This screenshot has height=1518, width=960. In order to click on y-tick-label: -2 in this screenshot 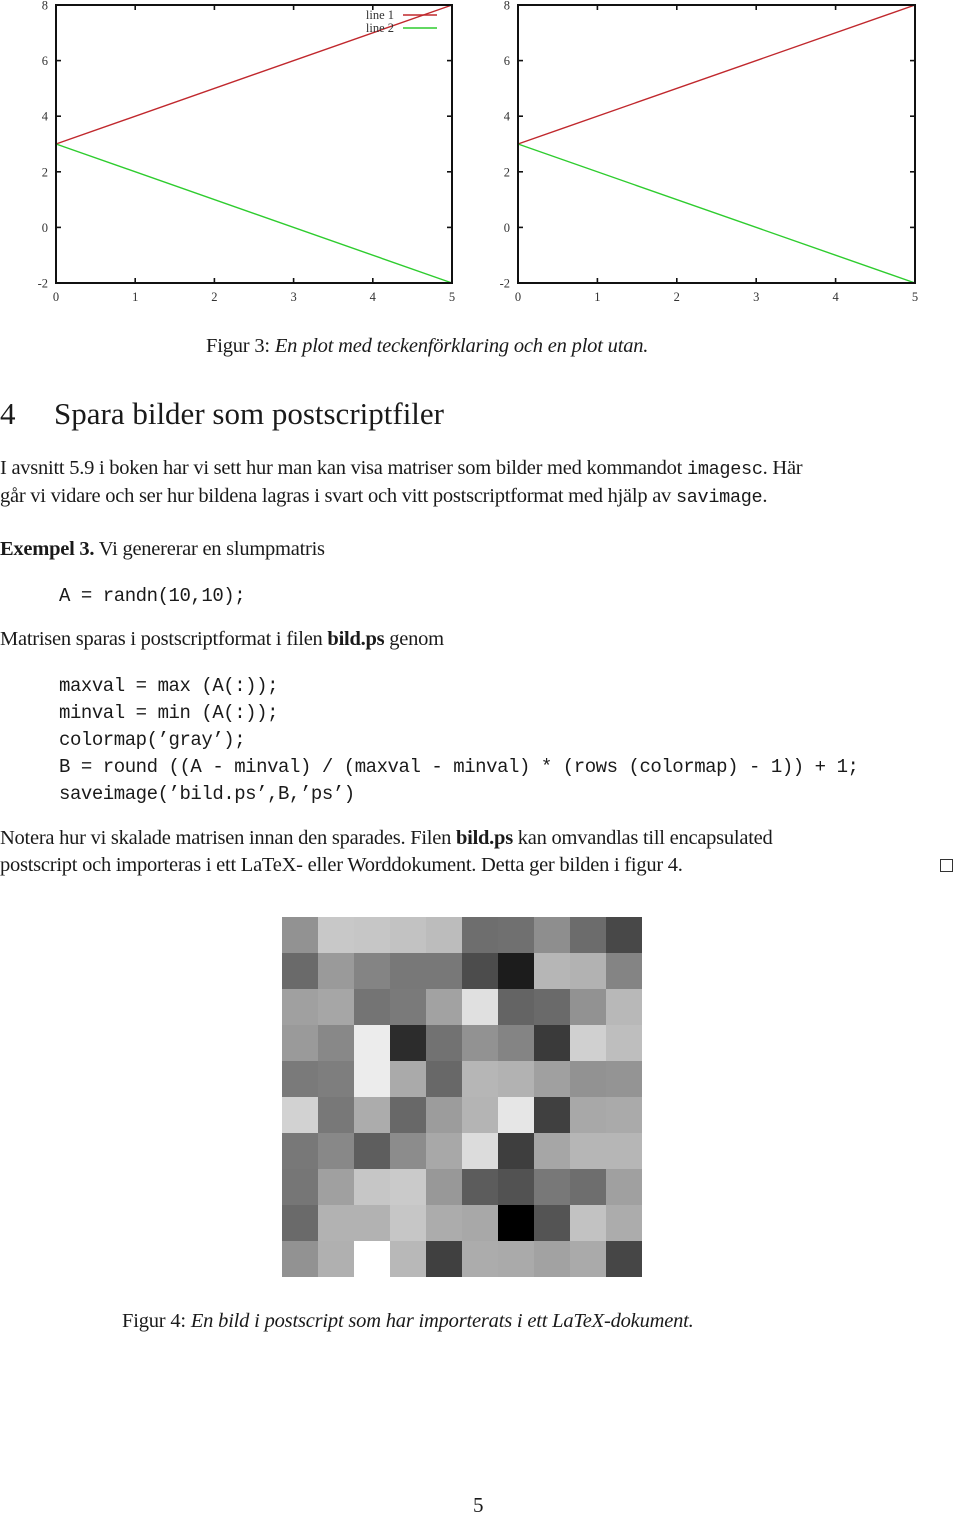, I will do `click(43, 284)`.